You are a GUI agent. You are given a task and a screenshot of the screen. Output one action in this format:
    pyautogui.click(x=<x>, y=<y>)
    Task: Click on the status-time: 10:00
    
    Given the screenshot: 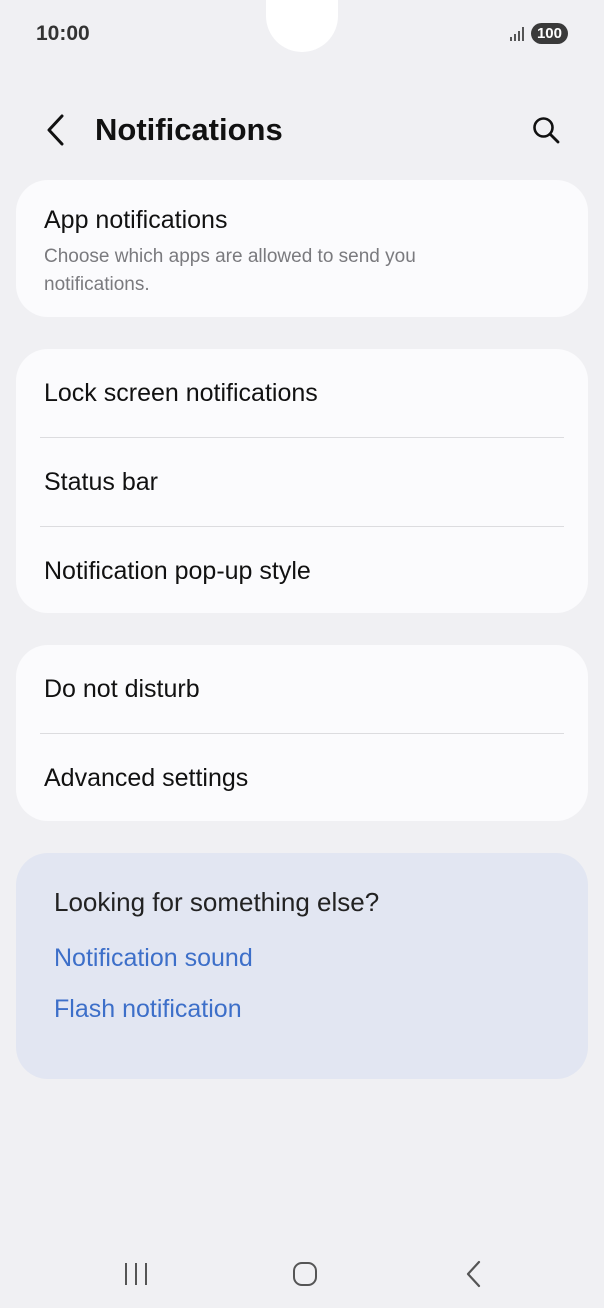 What is the action you would take?
    pyautogui.click(x=63, y=33)
    